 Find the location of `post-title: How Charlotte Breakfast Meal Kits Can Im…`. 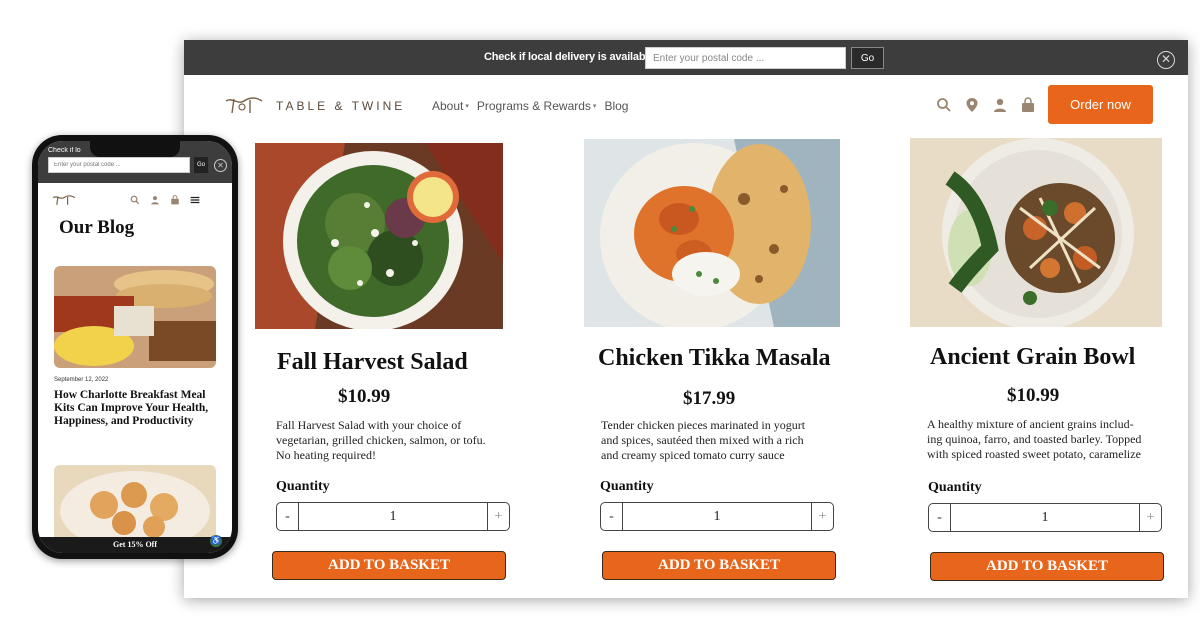

post-title: How Charlotte Breakfast Meal Kits Can Im… is located at coordinates (135, 408).